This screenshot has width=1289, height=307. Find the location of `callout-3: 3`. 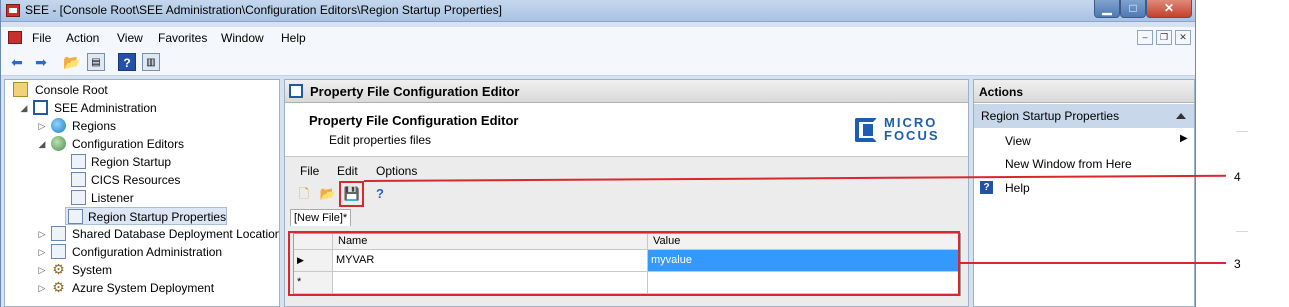

callout-3: 3 is located at coordinates (1237, 264).